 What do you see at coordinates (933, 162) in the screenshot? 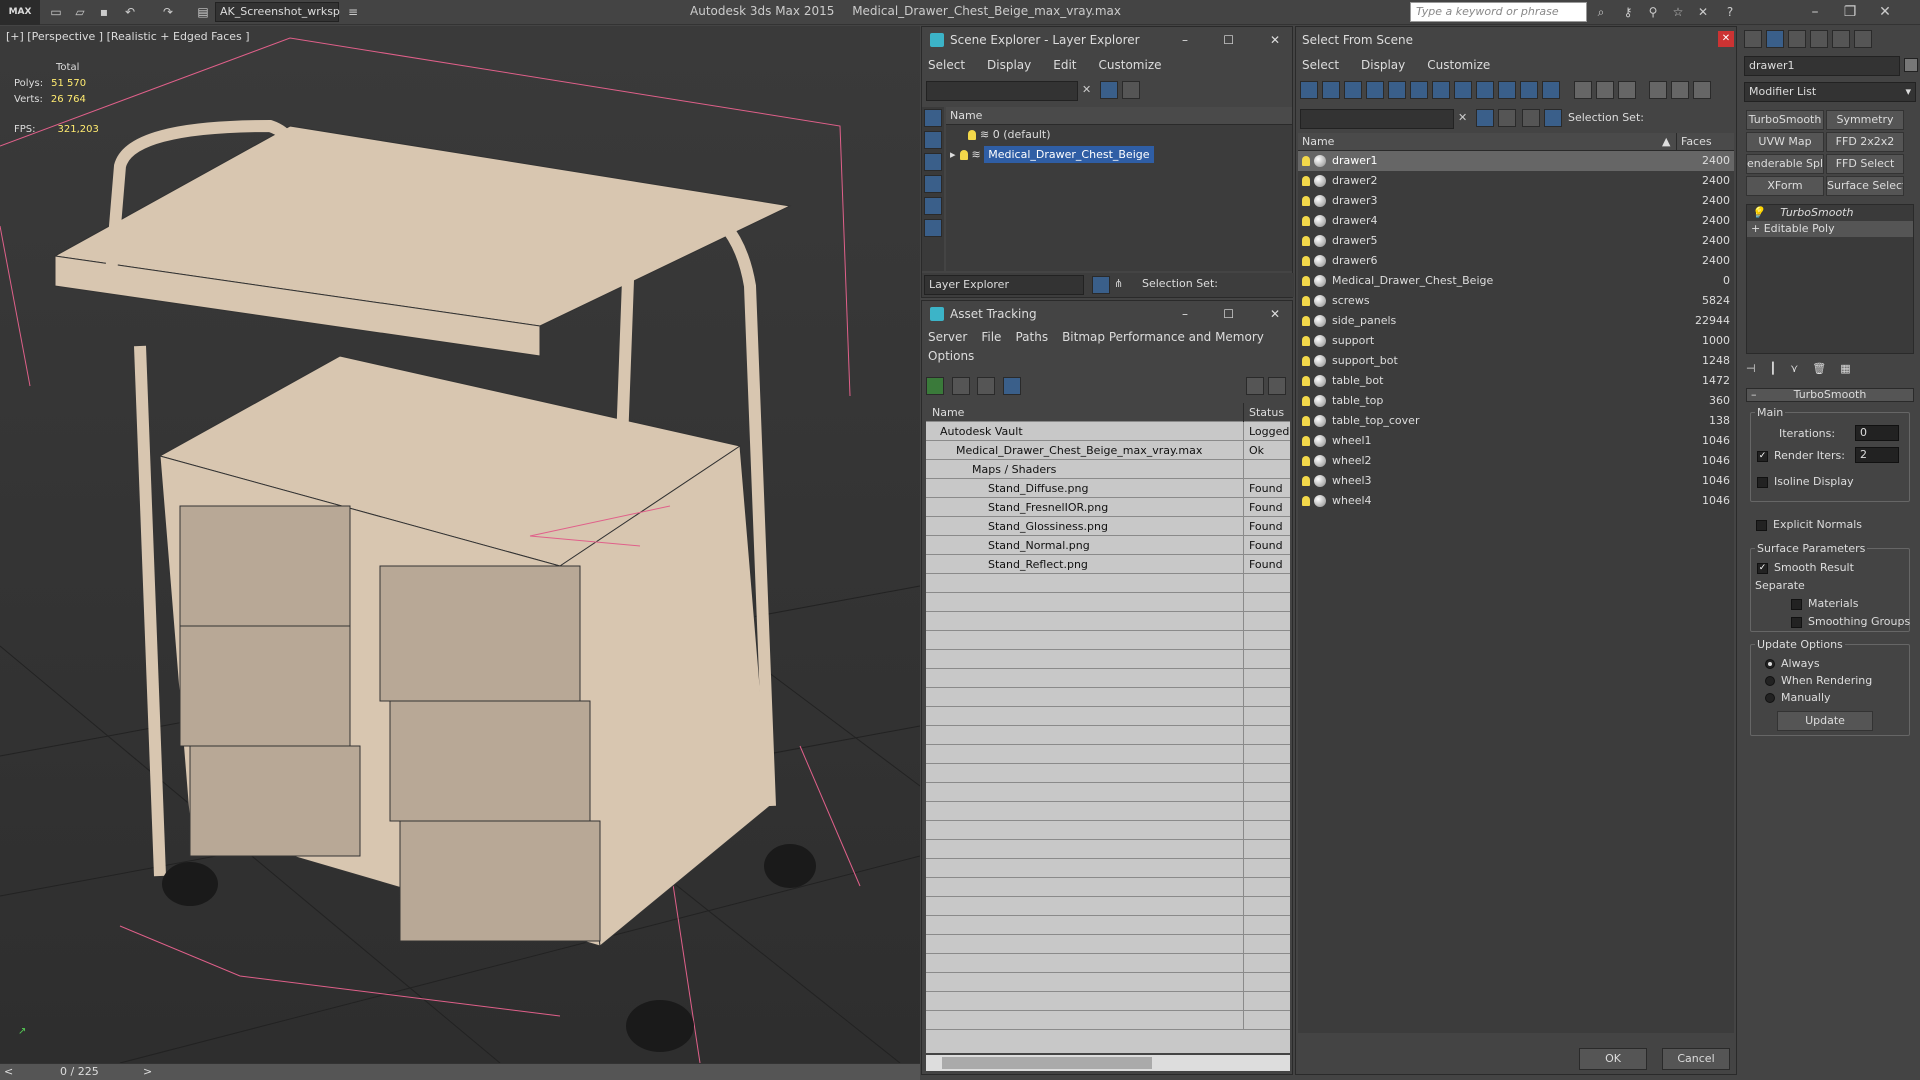
I see `display-shapes-icon` at bounding box center [933, 162].